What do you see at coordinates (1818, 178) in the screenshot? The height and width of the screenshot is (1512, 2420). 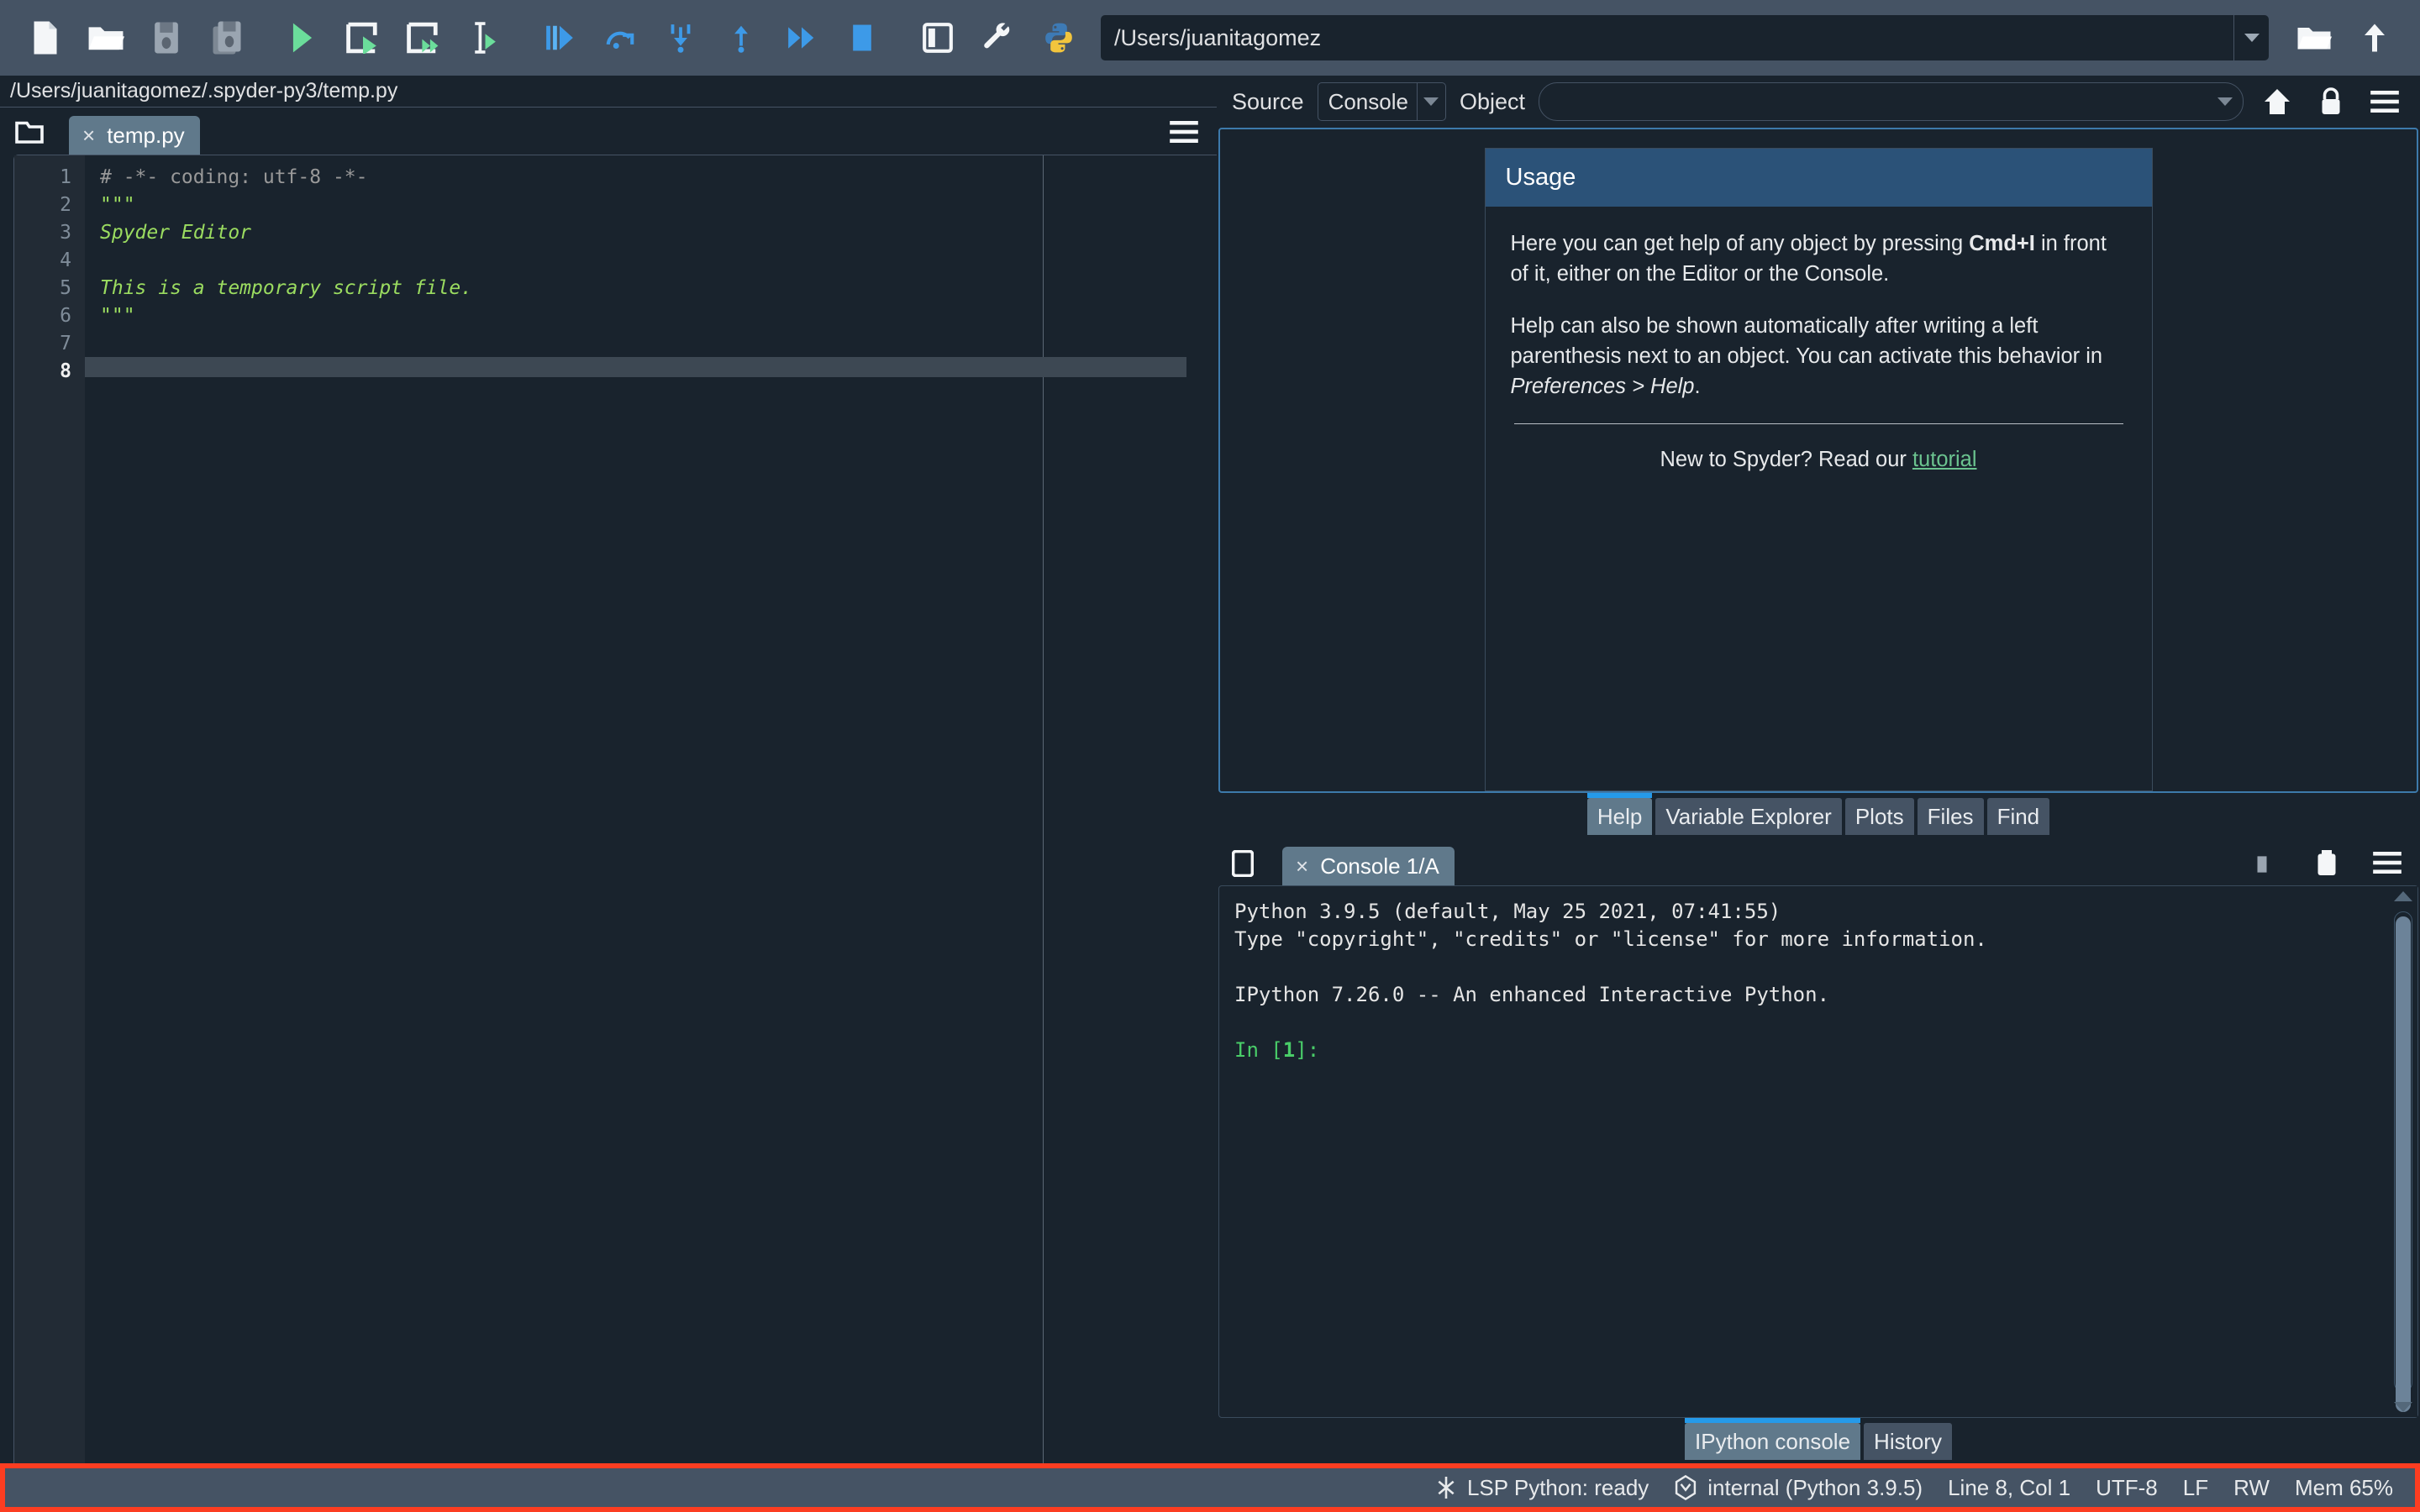 I see `usage-card-title: Usage` at bounding box center [1818, 178].